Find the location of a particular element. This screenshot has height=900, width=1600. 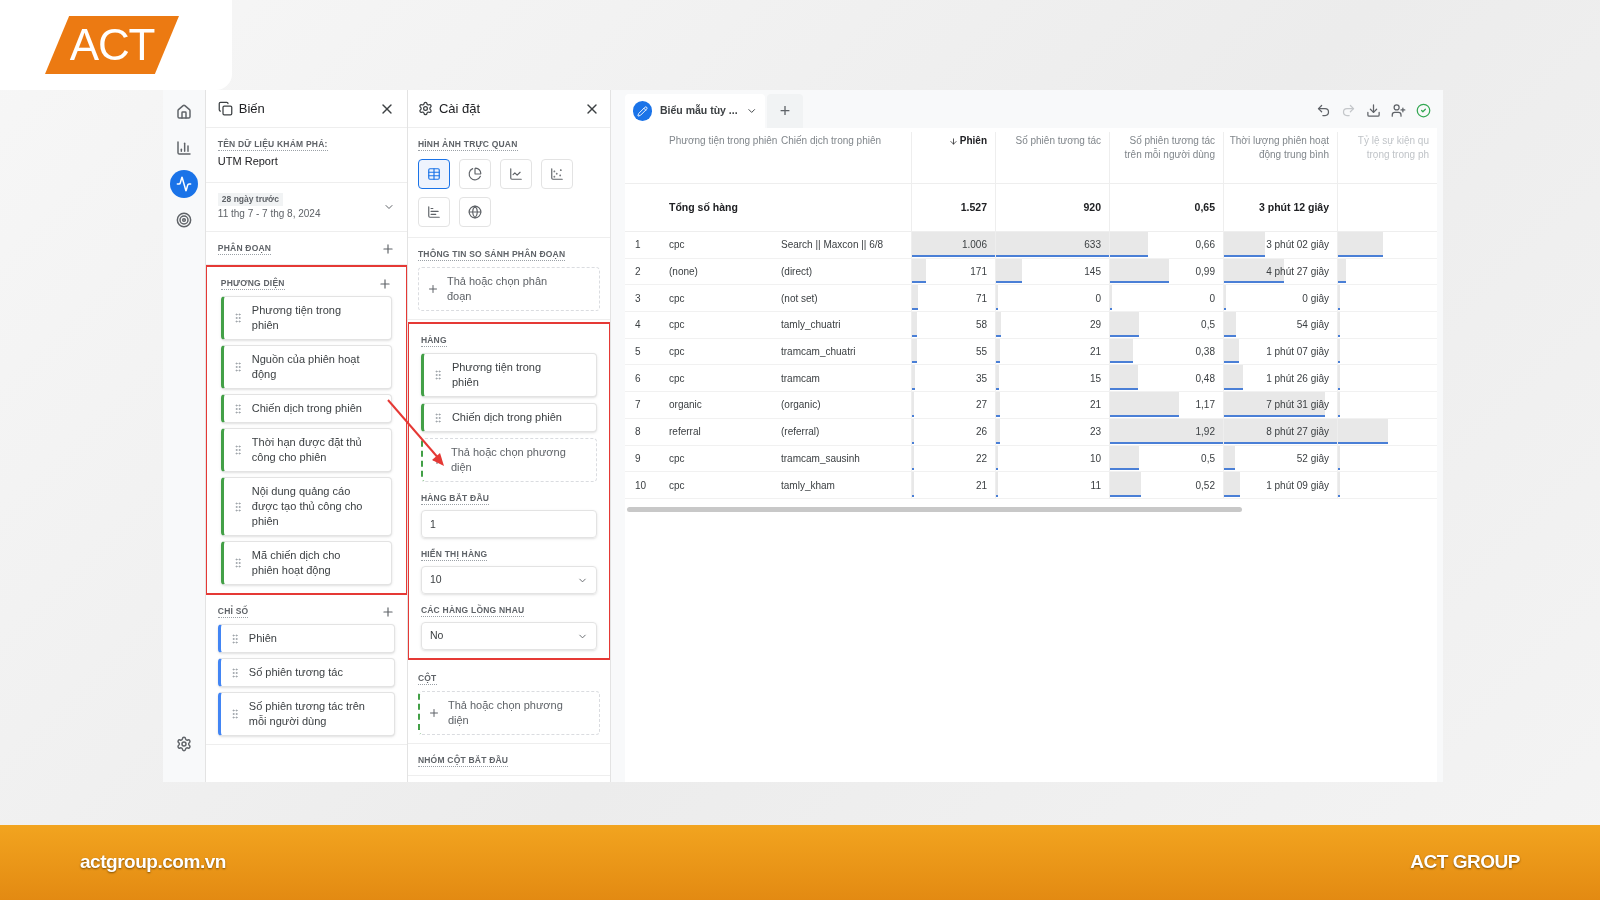

table-cell: tramcam_chuatri is located at coordinates (818, 352).